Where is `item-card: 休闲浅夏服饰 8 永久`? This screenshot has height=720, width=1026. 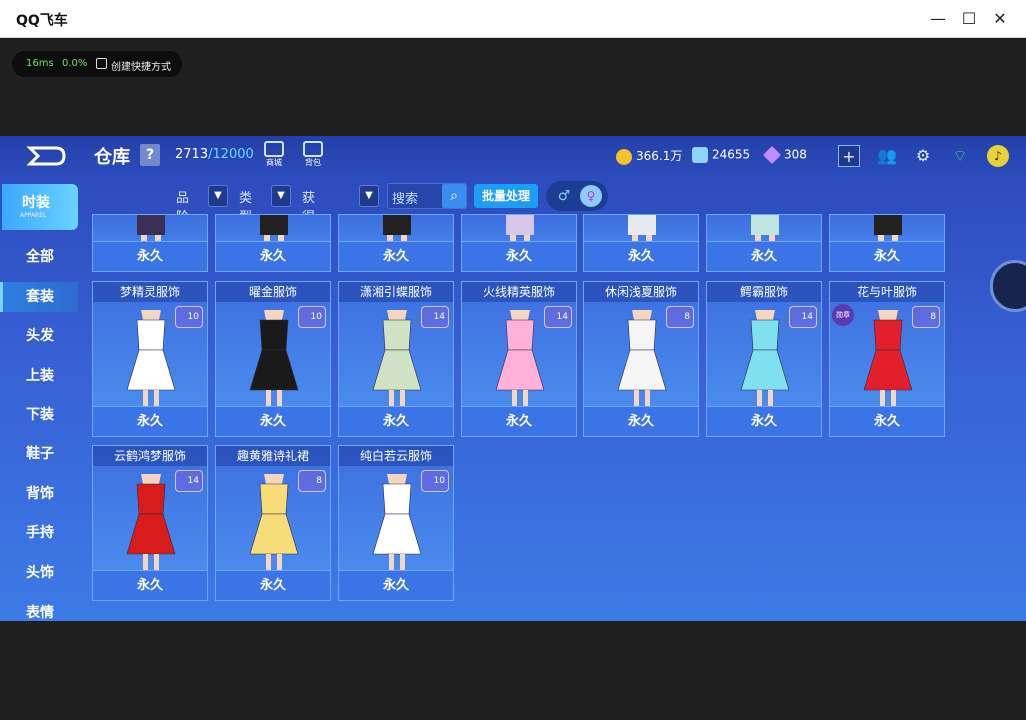
item-card: 休闲浅夏服饰 8 永久 is located at coordinates (641, 359).